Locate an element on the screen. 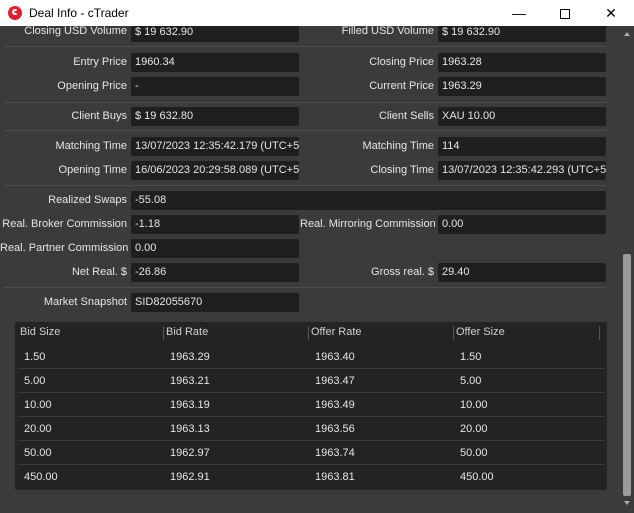 Image resolution: width=634 pixels, height=513 pixels. column-header-bid-rate: Bid Rate is located at coordinates (187, 332).